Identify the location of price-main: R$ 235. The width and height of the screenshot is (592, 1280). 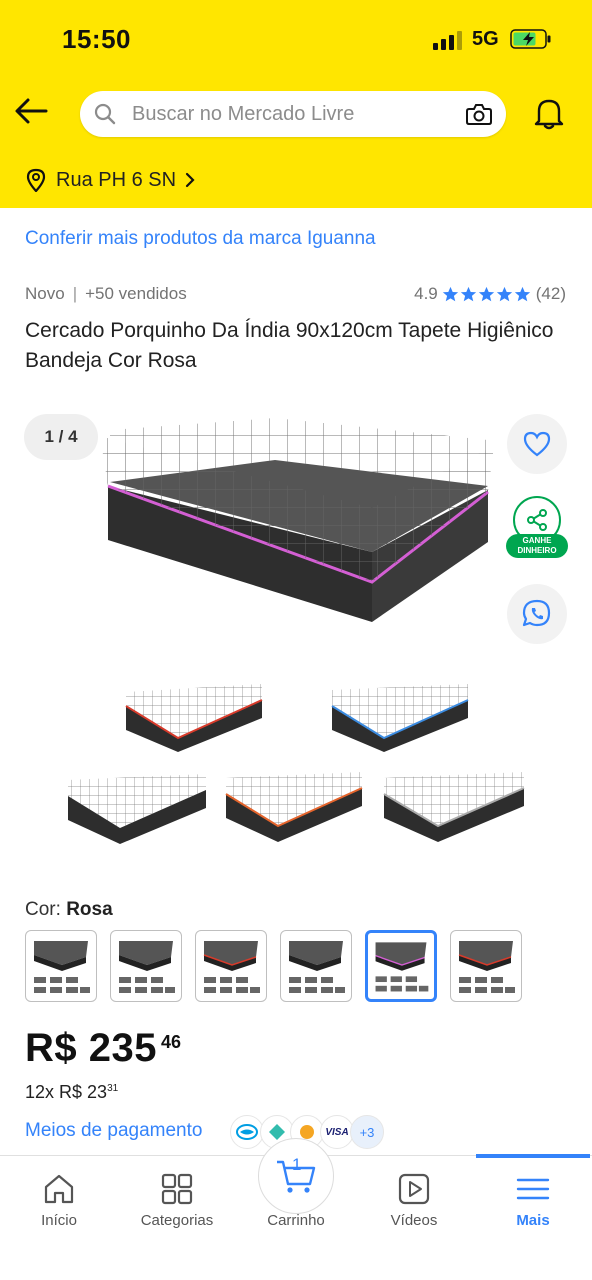
(91, 1048).